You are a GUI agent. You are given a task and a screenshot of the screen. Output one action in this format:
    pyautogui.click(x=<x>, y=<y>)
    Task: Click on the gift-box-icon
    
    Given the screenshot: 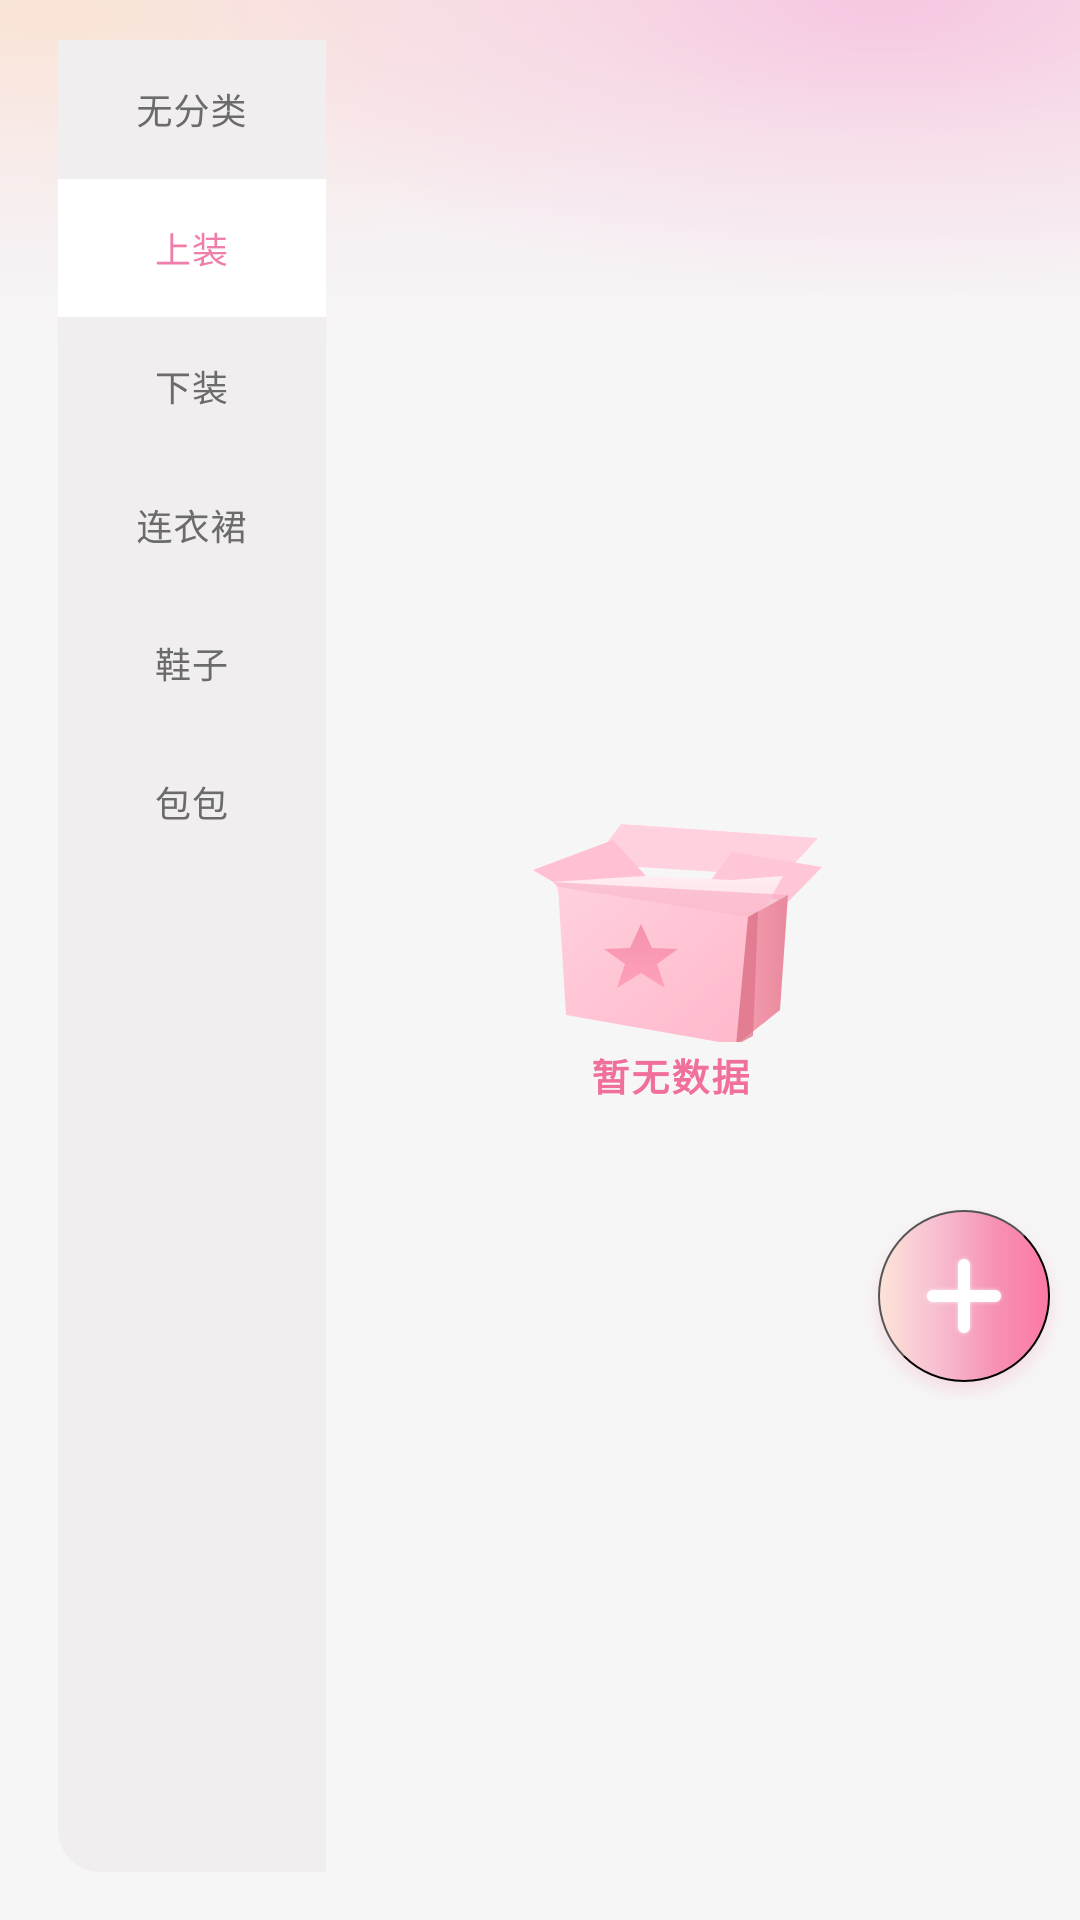 What is the action you would take?
    pyautogui.click(x=677, y=933)
    